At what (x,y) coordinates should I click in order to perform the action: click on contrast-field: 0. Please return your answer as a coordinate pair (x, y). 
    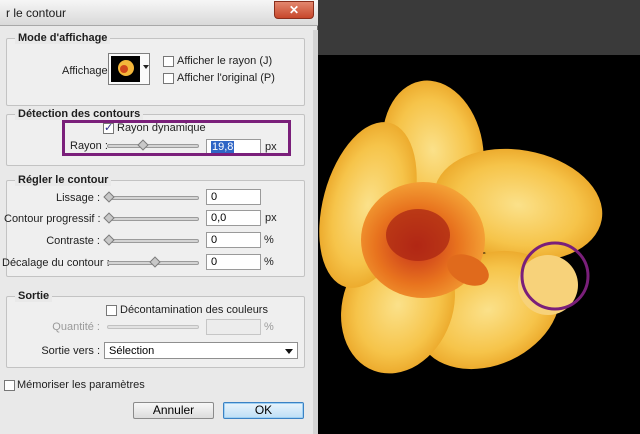
    Looking at the image, I should click on (233, 240).